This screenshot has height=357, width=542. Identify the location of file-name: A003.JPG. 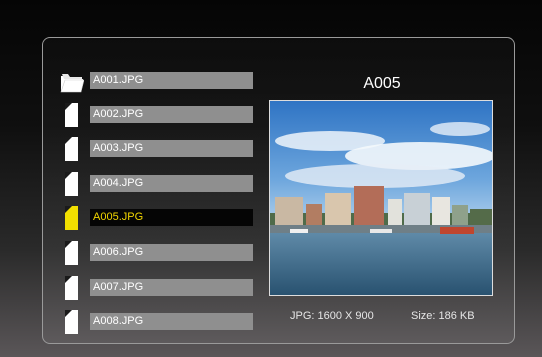
(171, 148).